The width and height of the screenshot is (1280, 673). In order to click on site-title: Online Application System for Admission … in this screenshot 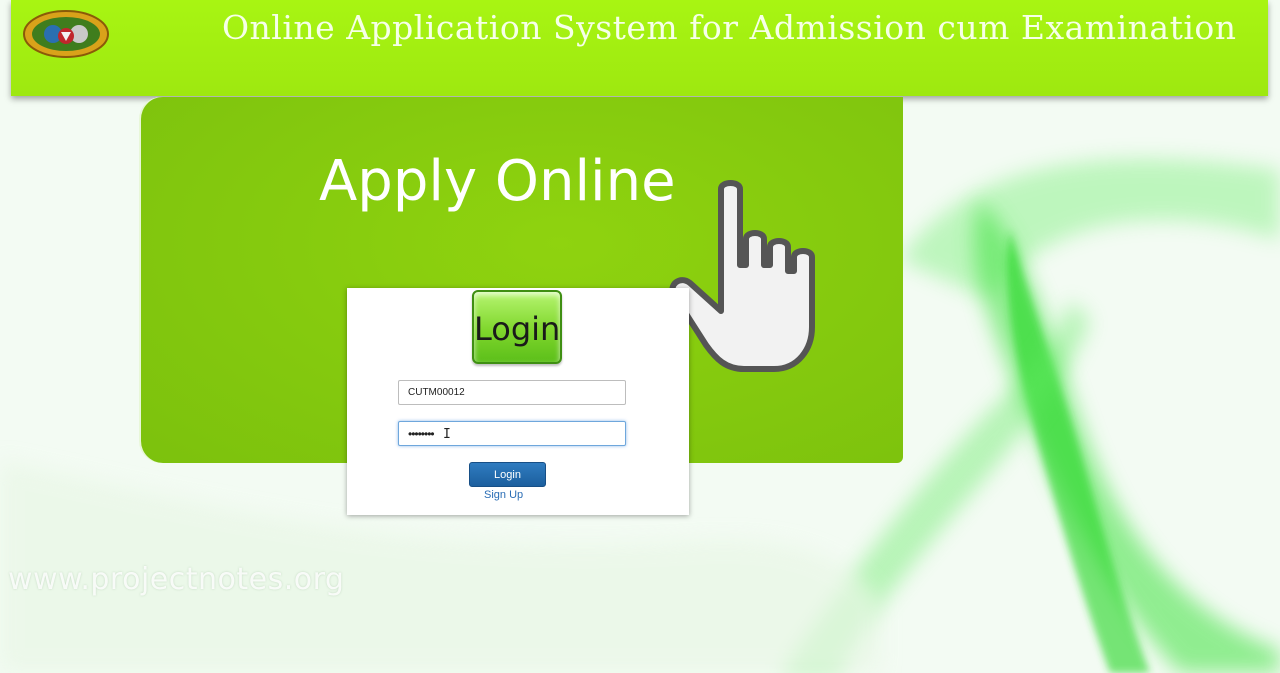, I will do `click(729, 27)`.